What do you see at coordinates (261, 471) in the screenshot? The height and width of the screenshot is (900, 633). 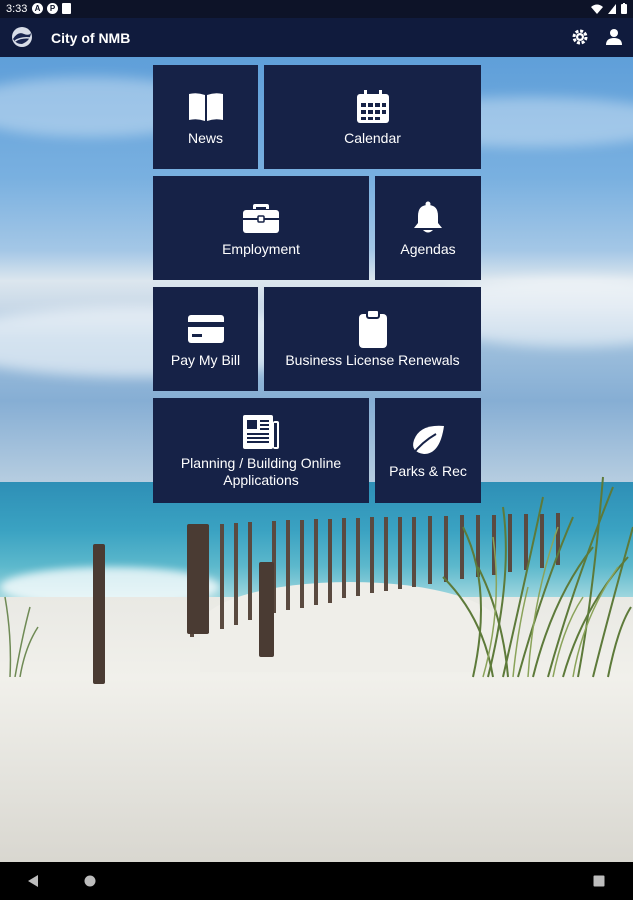 I see `tile-label: Planning / Building Online Applications` at bounding box center [261, 471].